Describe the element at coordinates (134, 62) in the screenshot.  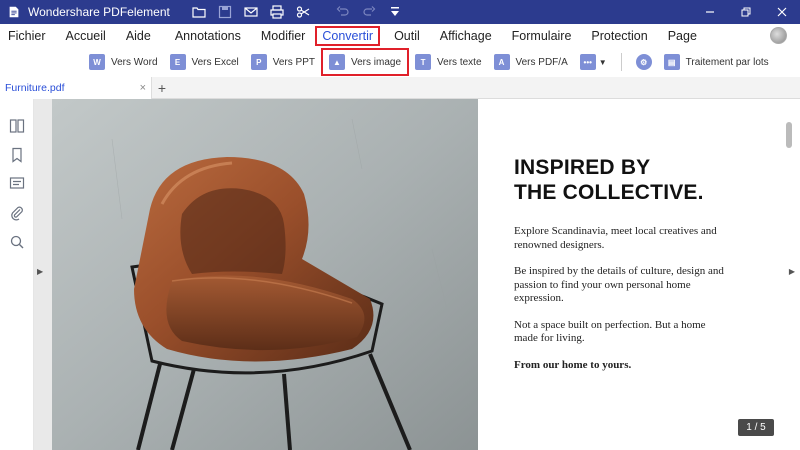
I see `to-word-label: Vers Word` at that location.